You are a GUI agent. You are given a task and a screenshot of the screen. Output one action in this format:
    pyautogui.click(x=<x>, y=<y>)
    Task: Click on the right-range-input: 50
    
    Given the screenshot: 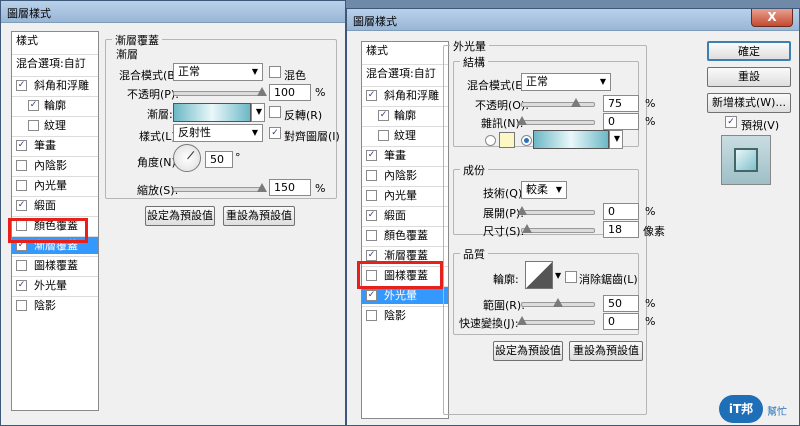 What is the action you would take?
    pyautogui.click(x=621, y=303)
    